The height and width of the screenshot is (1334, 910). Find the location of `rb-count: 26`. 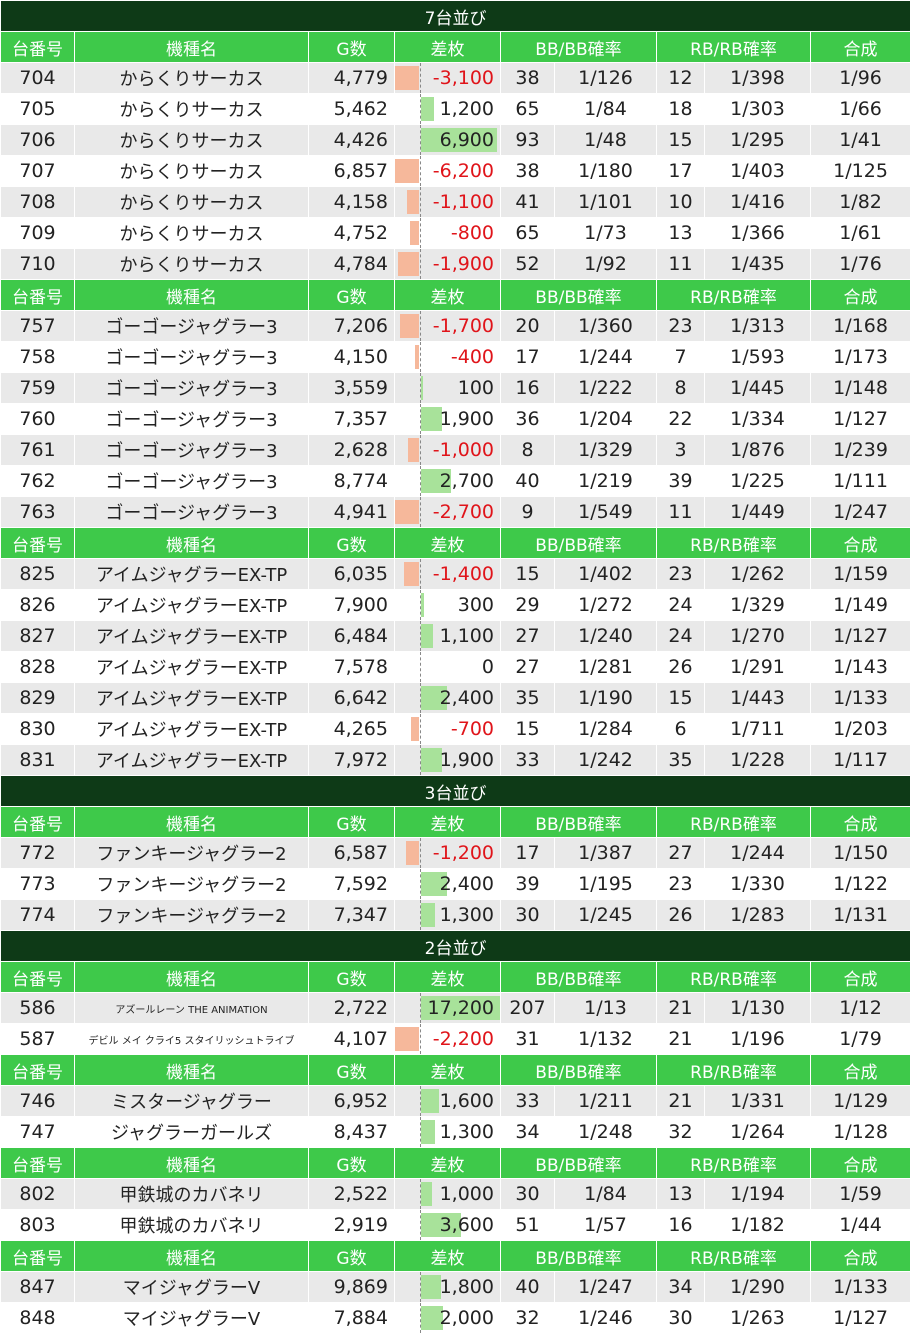

rb-count: 26 is located at coordinates (680, 915).